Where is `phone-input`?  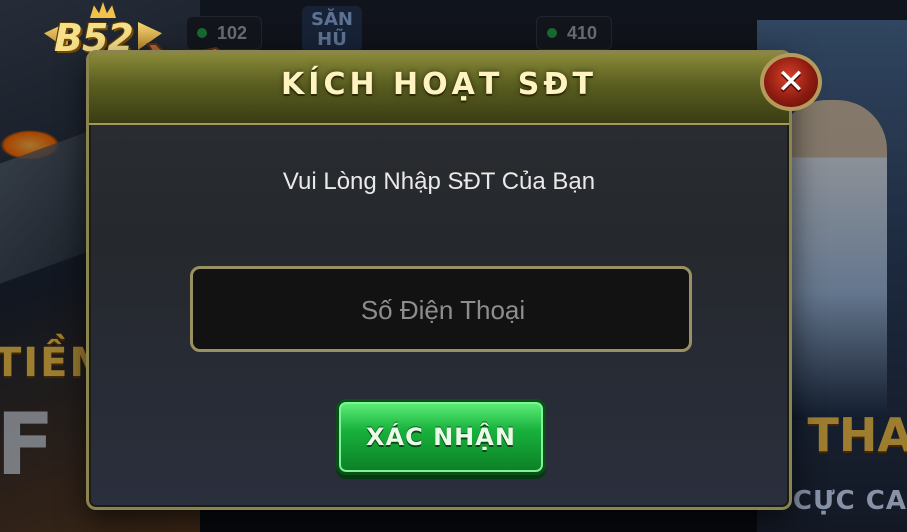
phone-input is located at coordinates (443, 310).